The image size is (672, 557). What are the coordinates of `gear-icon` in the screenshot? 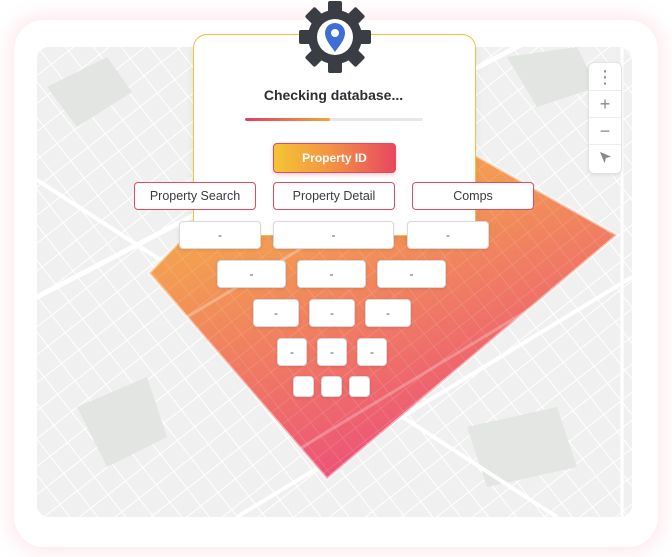 It's located at (335, 37).